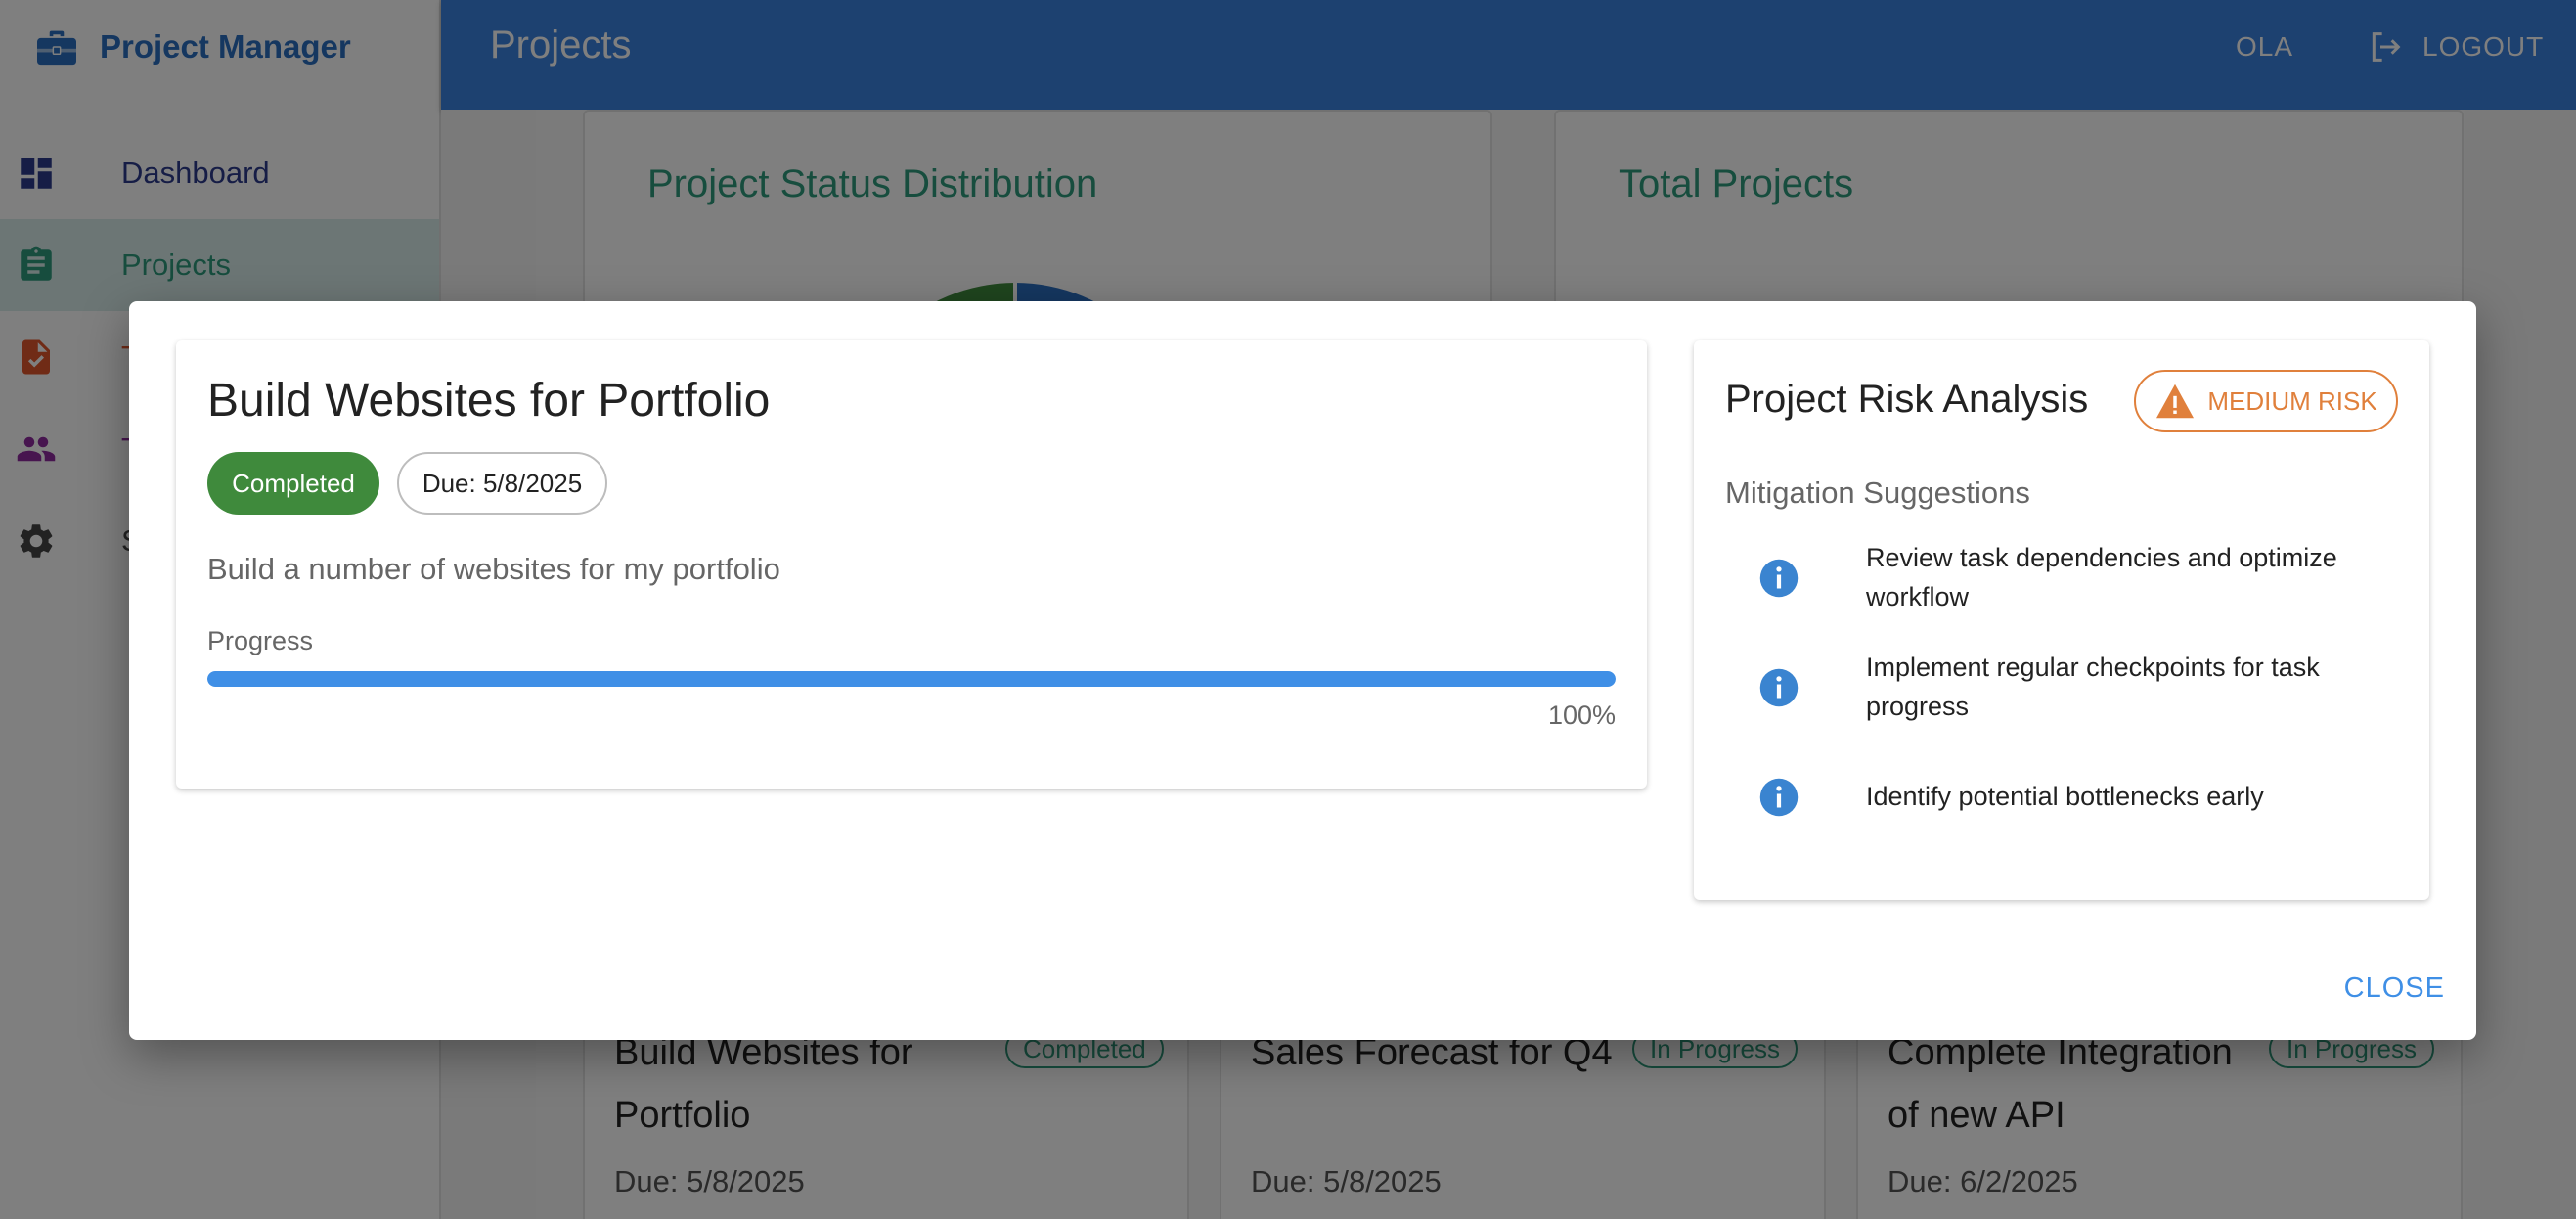 The width and height of the screenshot is (2576, 1219). Describe the element at coordinates (2292, 401) in the screenshot. I see `risk-level-label: MEDIUM RISK` at that location.